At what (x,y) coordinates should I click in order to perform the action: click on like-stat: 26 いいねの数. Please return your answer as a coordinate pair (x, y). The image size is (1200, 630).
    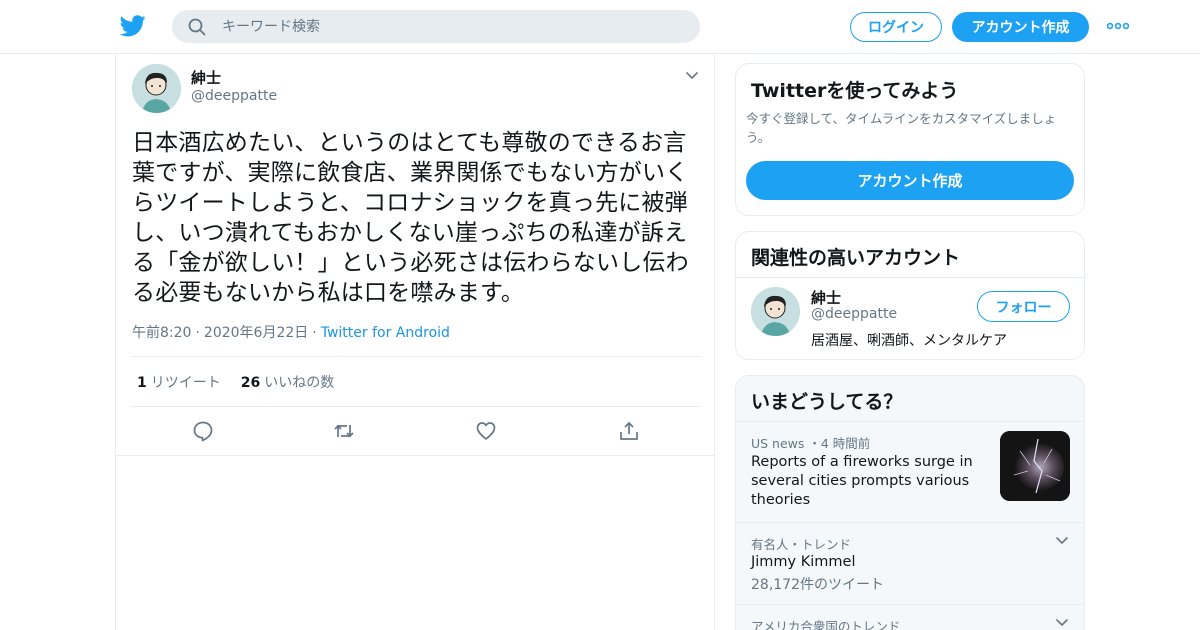
    Looking at the image, I should click on (287, 383).